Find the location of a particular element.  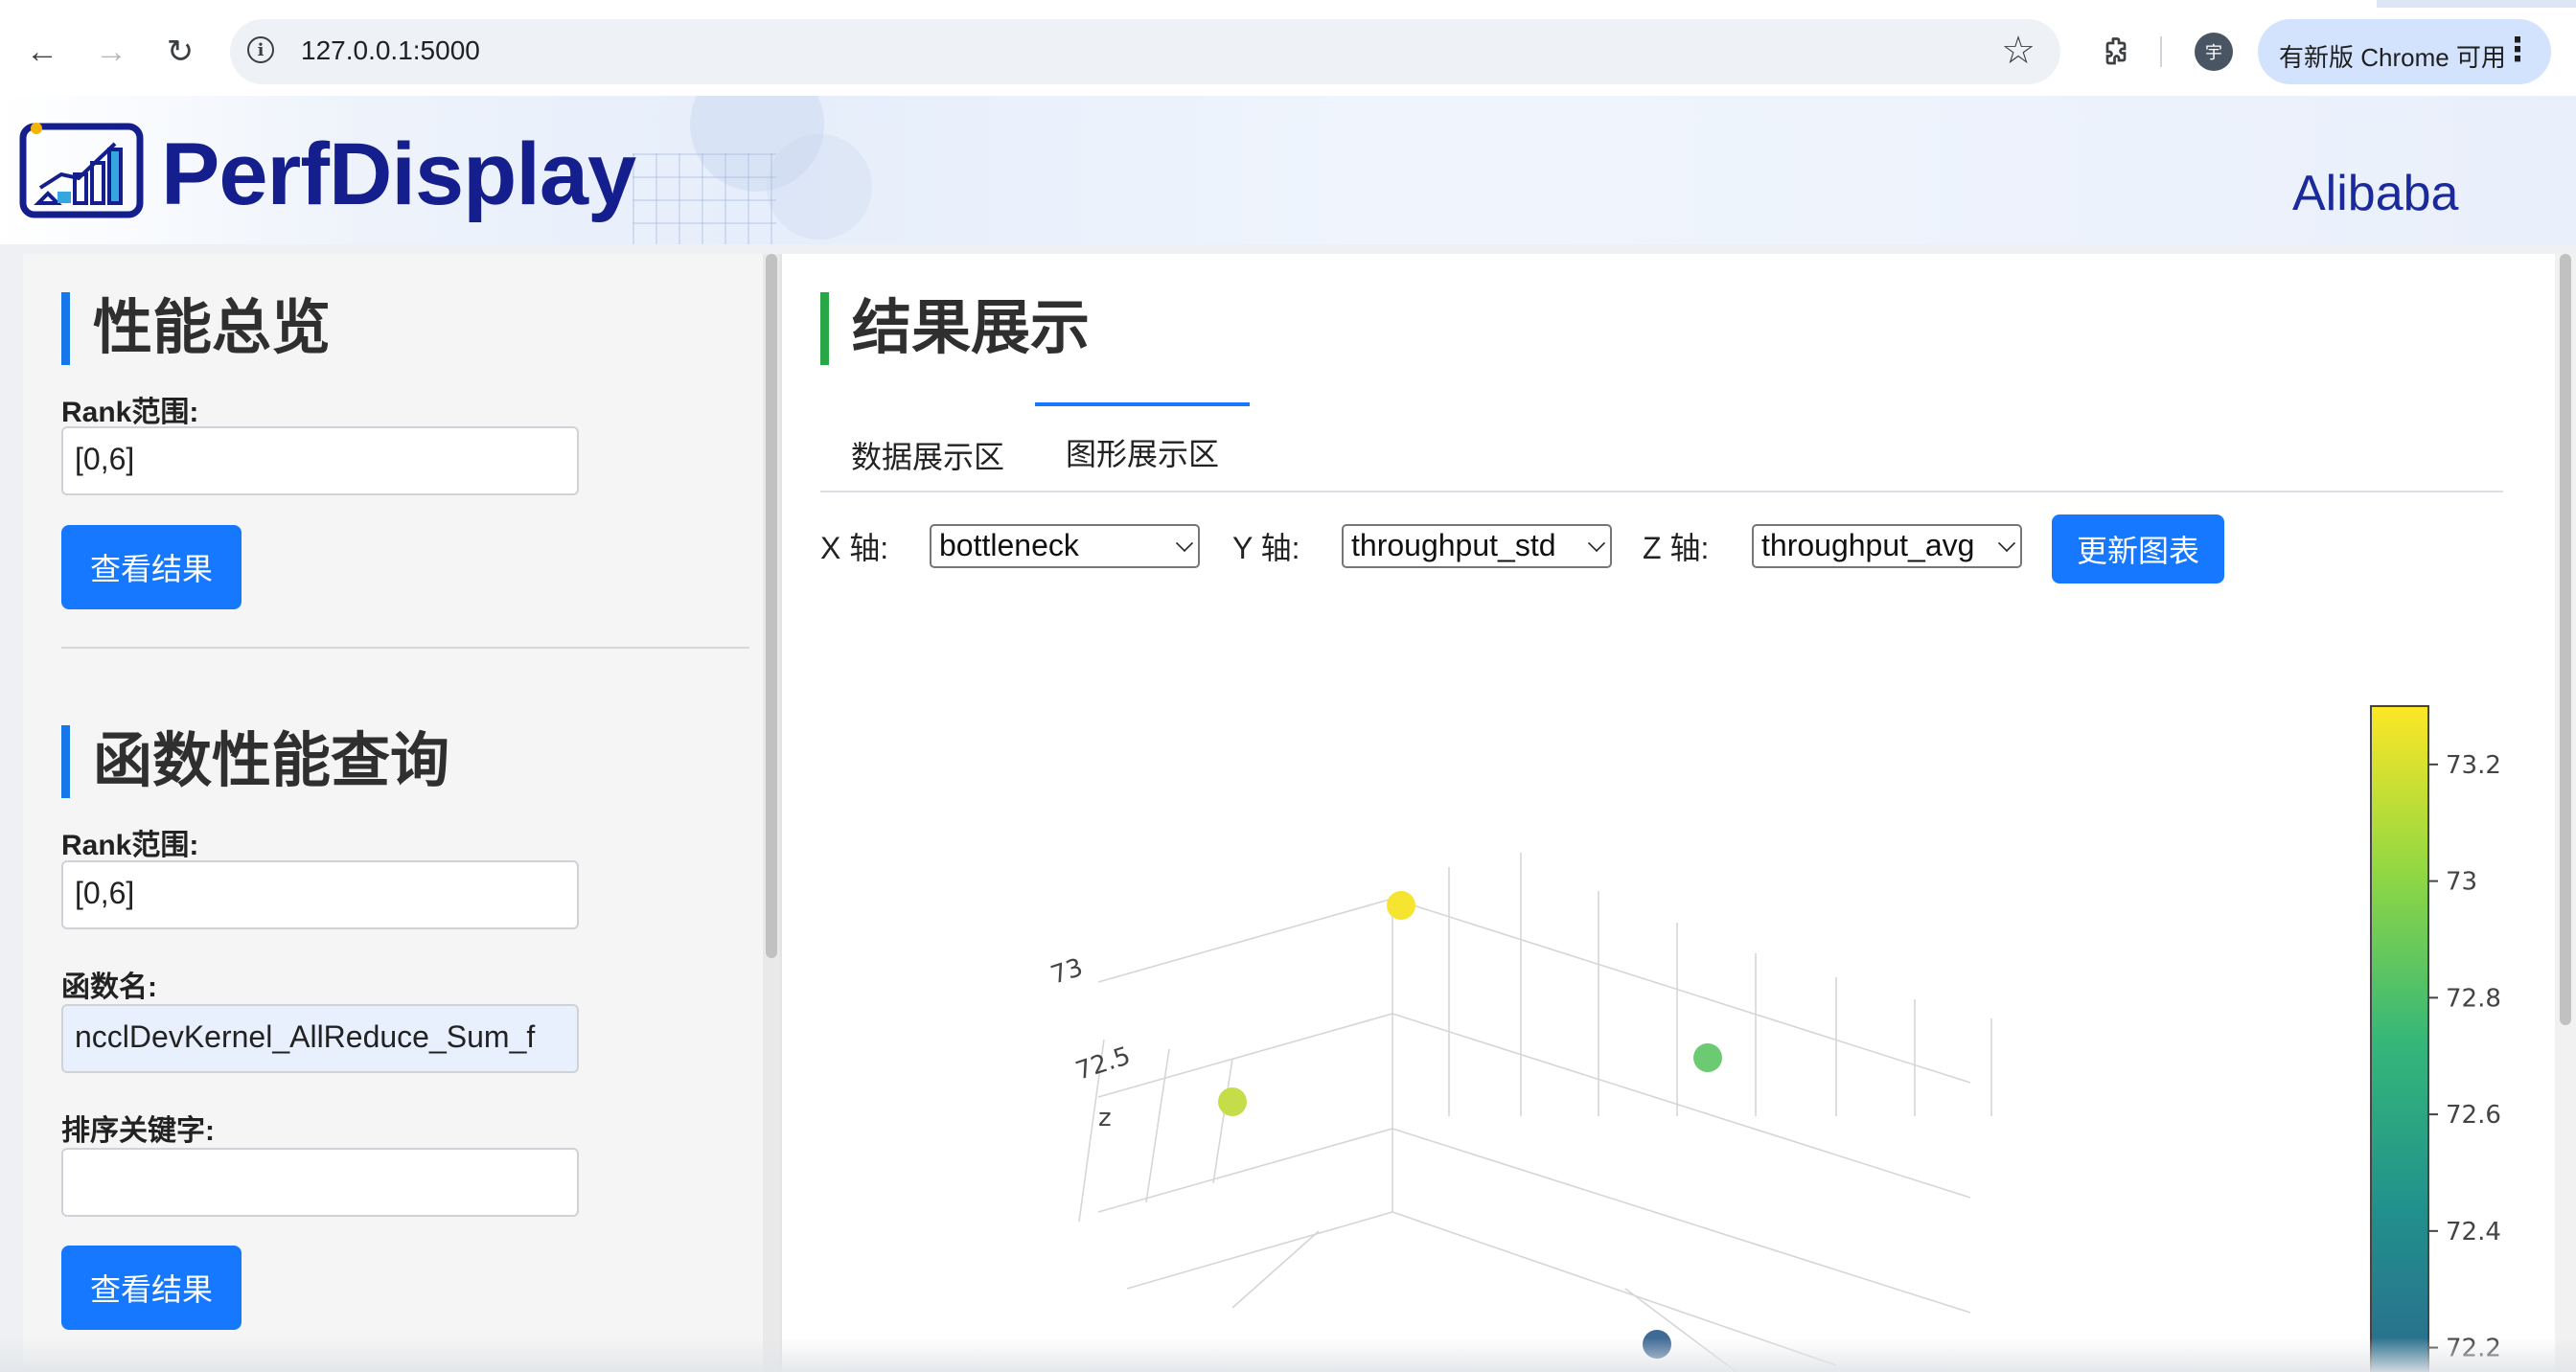

results-title: 结果展示 is located at coordinates (955, 328).